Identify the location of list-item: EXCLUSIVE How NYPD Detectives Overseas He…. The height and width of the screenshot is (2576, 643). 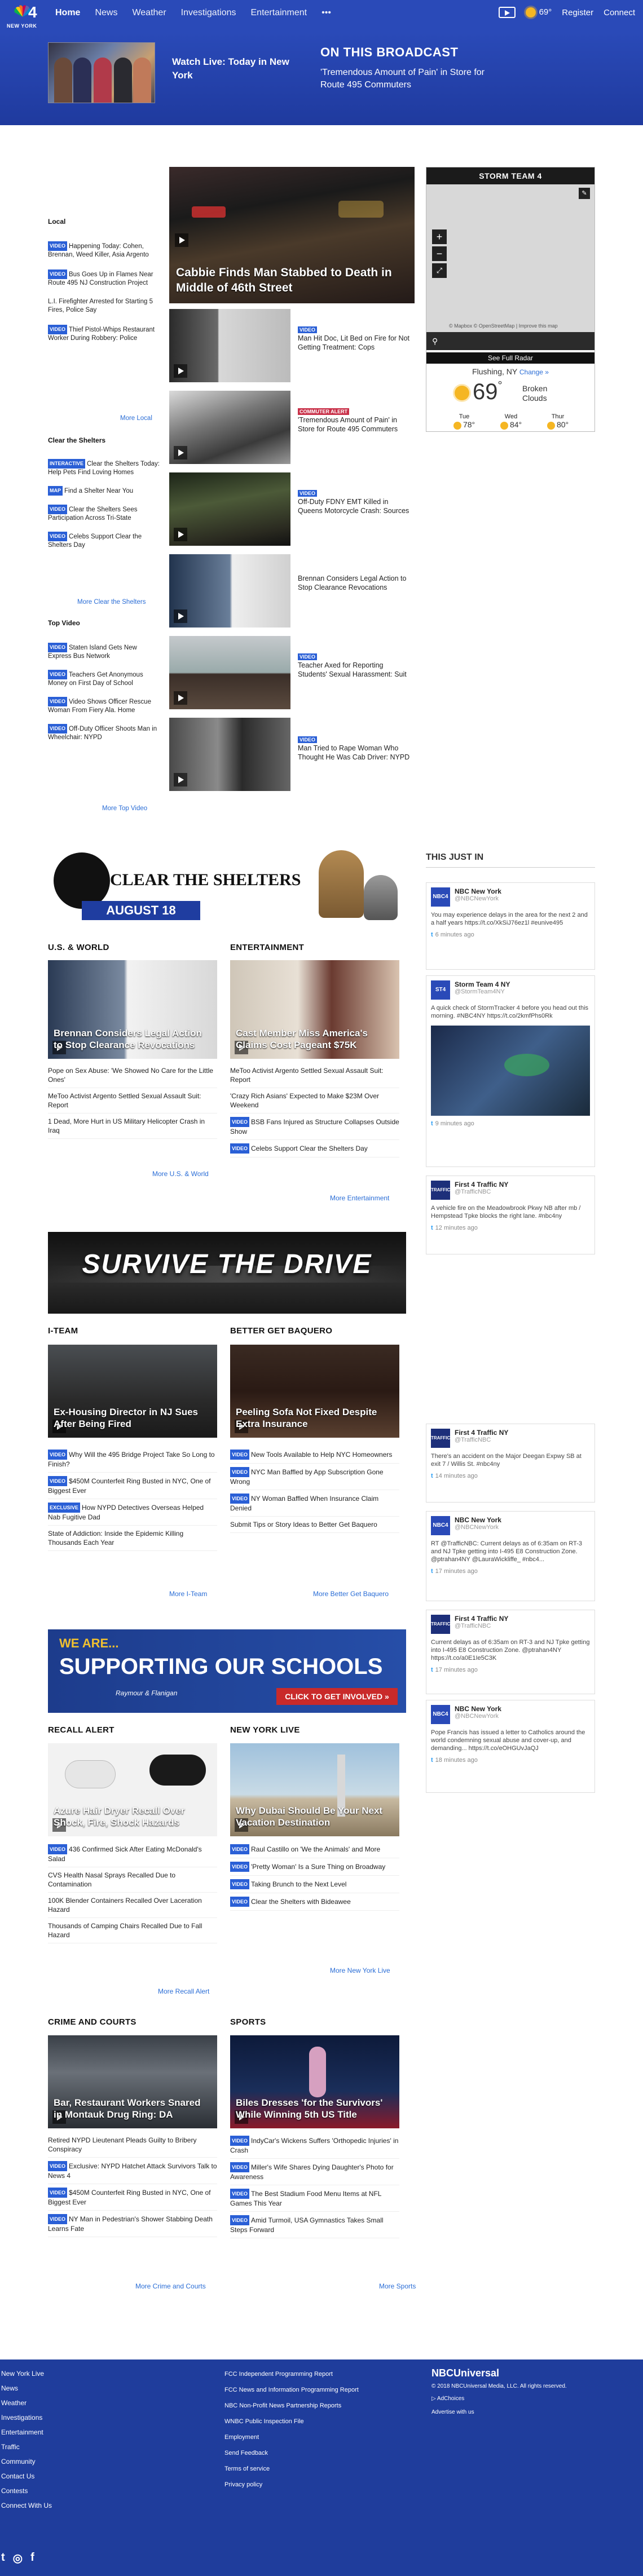
(132, 1512).